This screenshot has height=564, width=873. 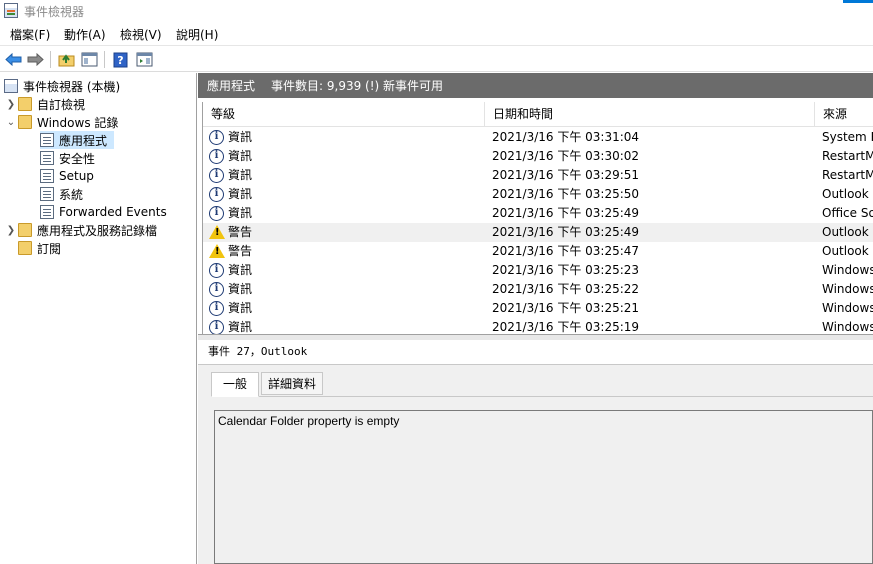 What do you see at coordinates (11, 10) in the screenshot?
I see `event-viewer-app-icon` at bounding box center [11, 10].